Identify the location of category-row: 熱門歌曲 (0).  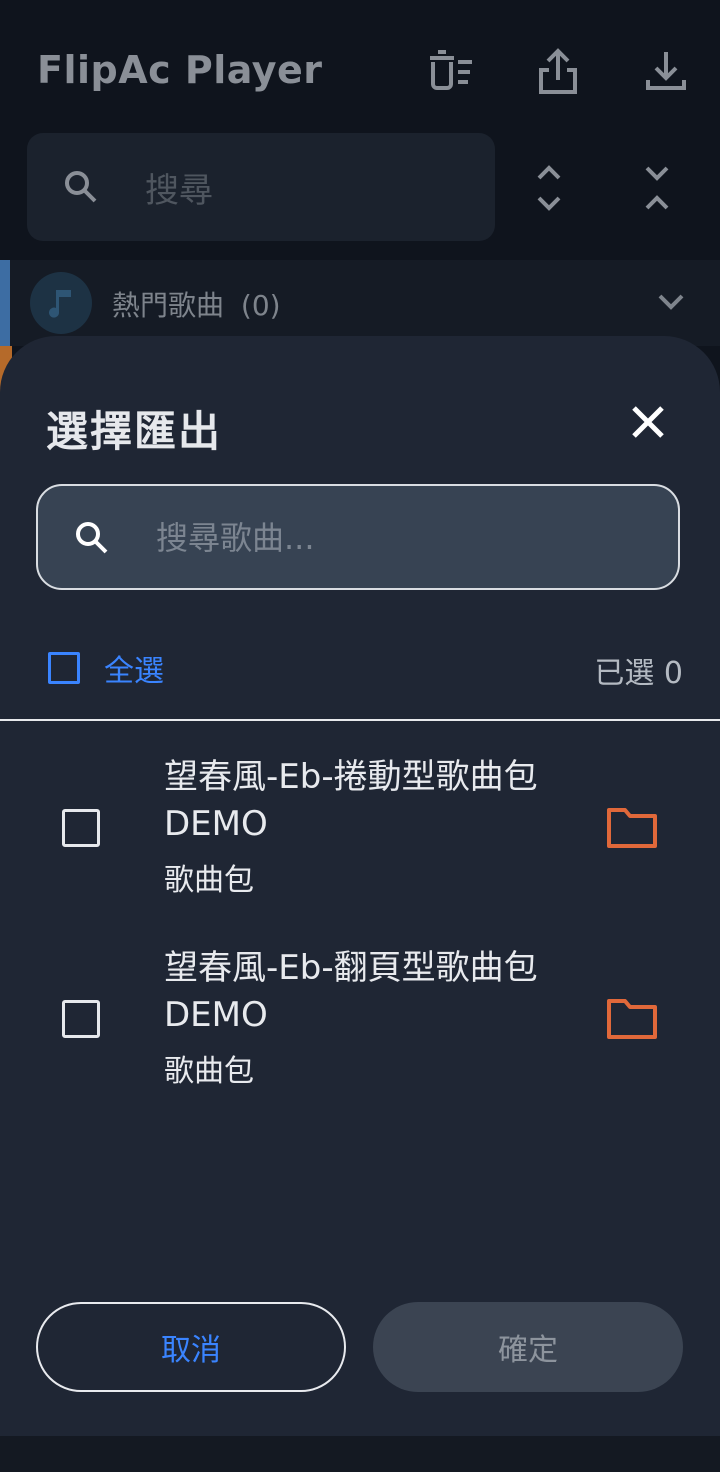
(360, 303).